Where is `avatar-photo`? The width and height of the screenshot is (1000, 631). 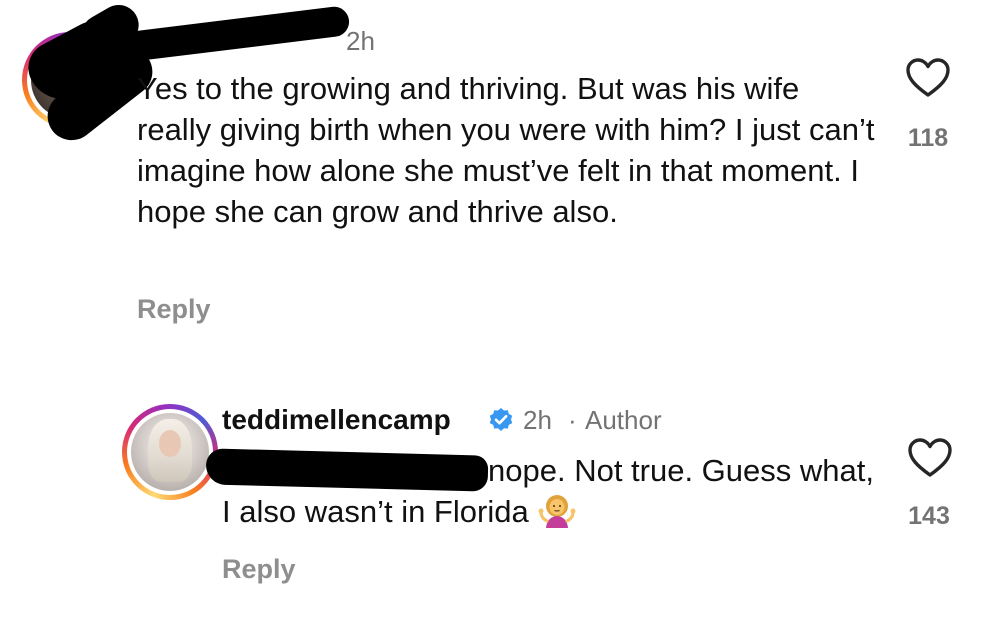 avatar-photo is located at coordinates (170, 452).